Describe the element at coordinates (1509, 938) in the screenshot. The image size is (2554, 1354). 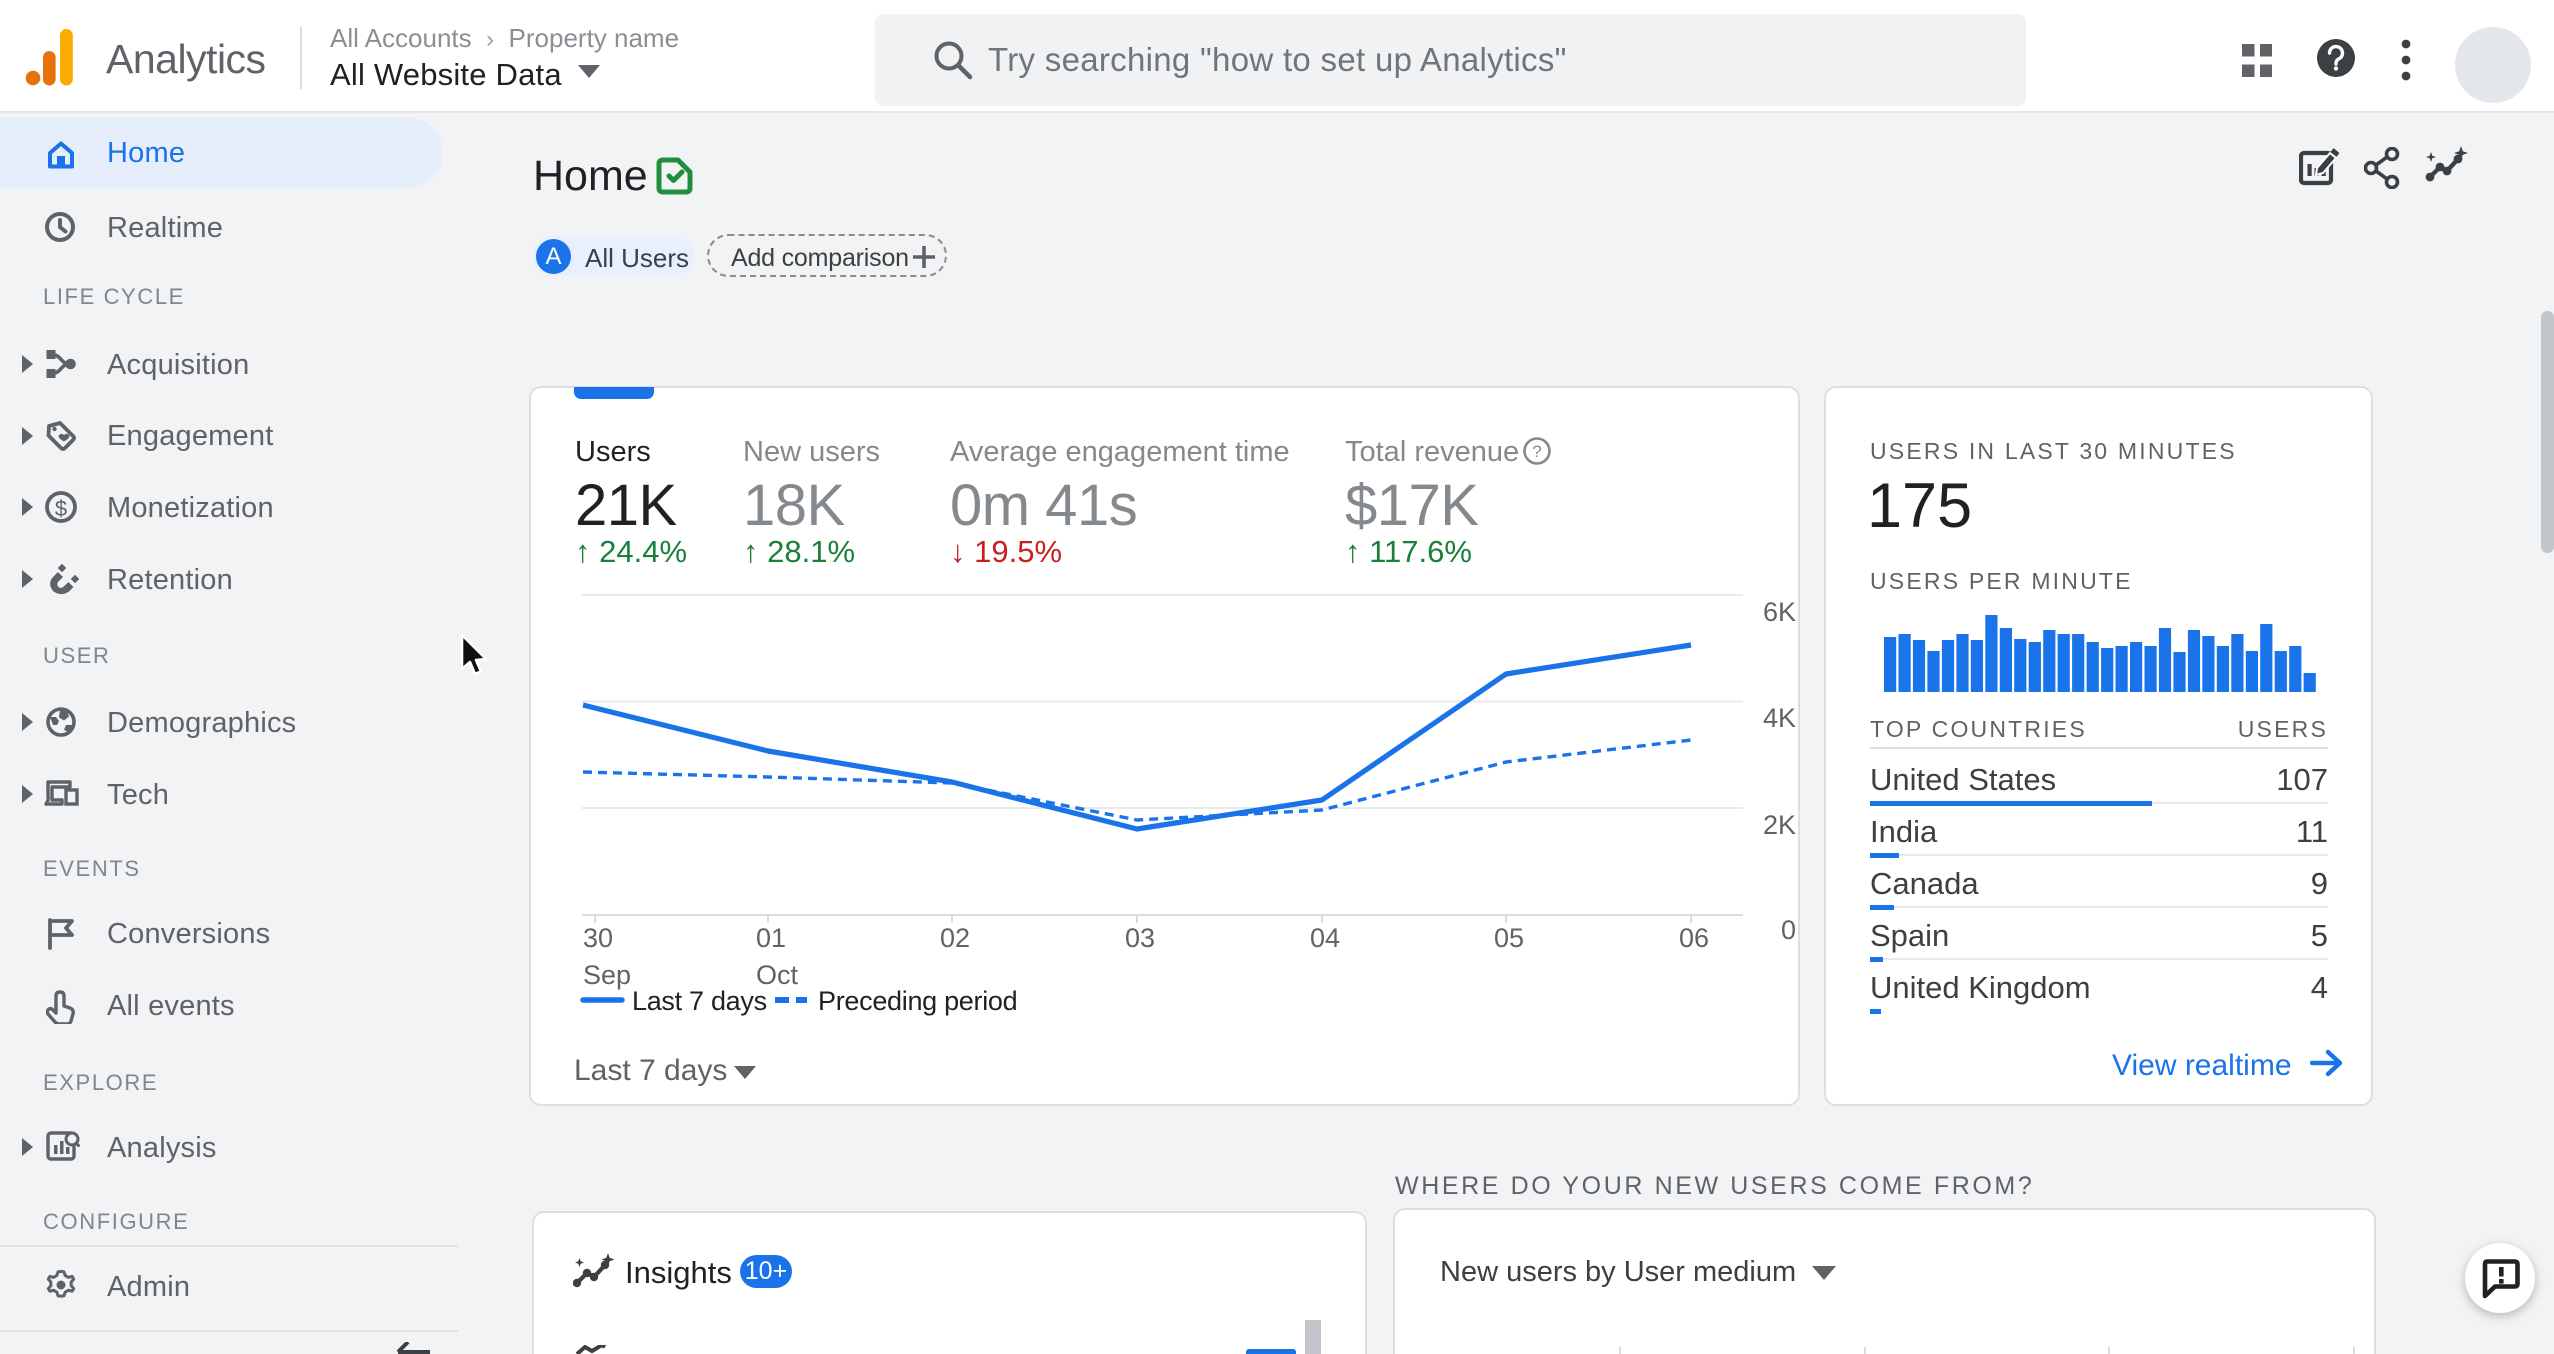
I see `svg-text: 05` at that location.